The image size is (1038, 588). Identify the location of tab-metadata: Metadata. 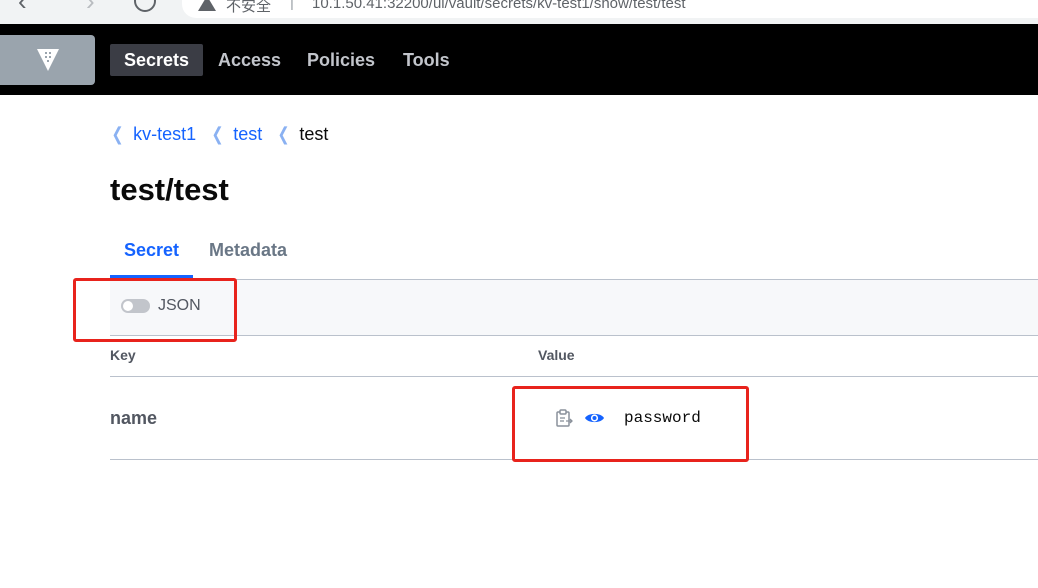
(248, 258).